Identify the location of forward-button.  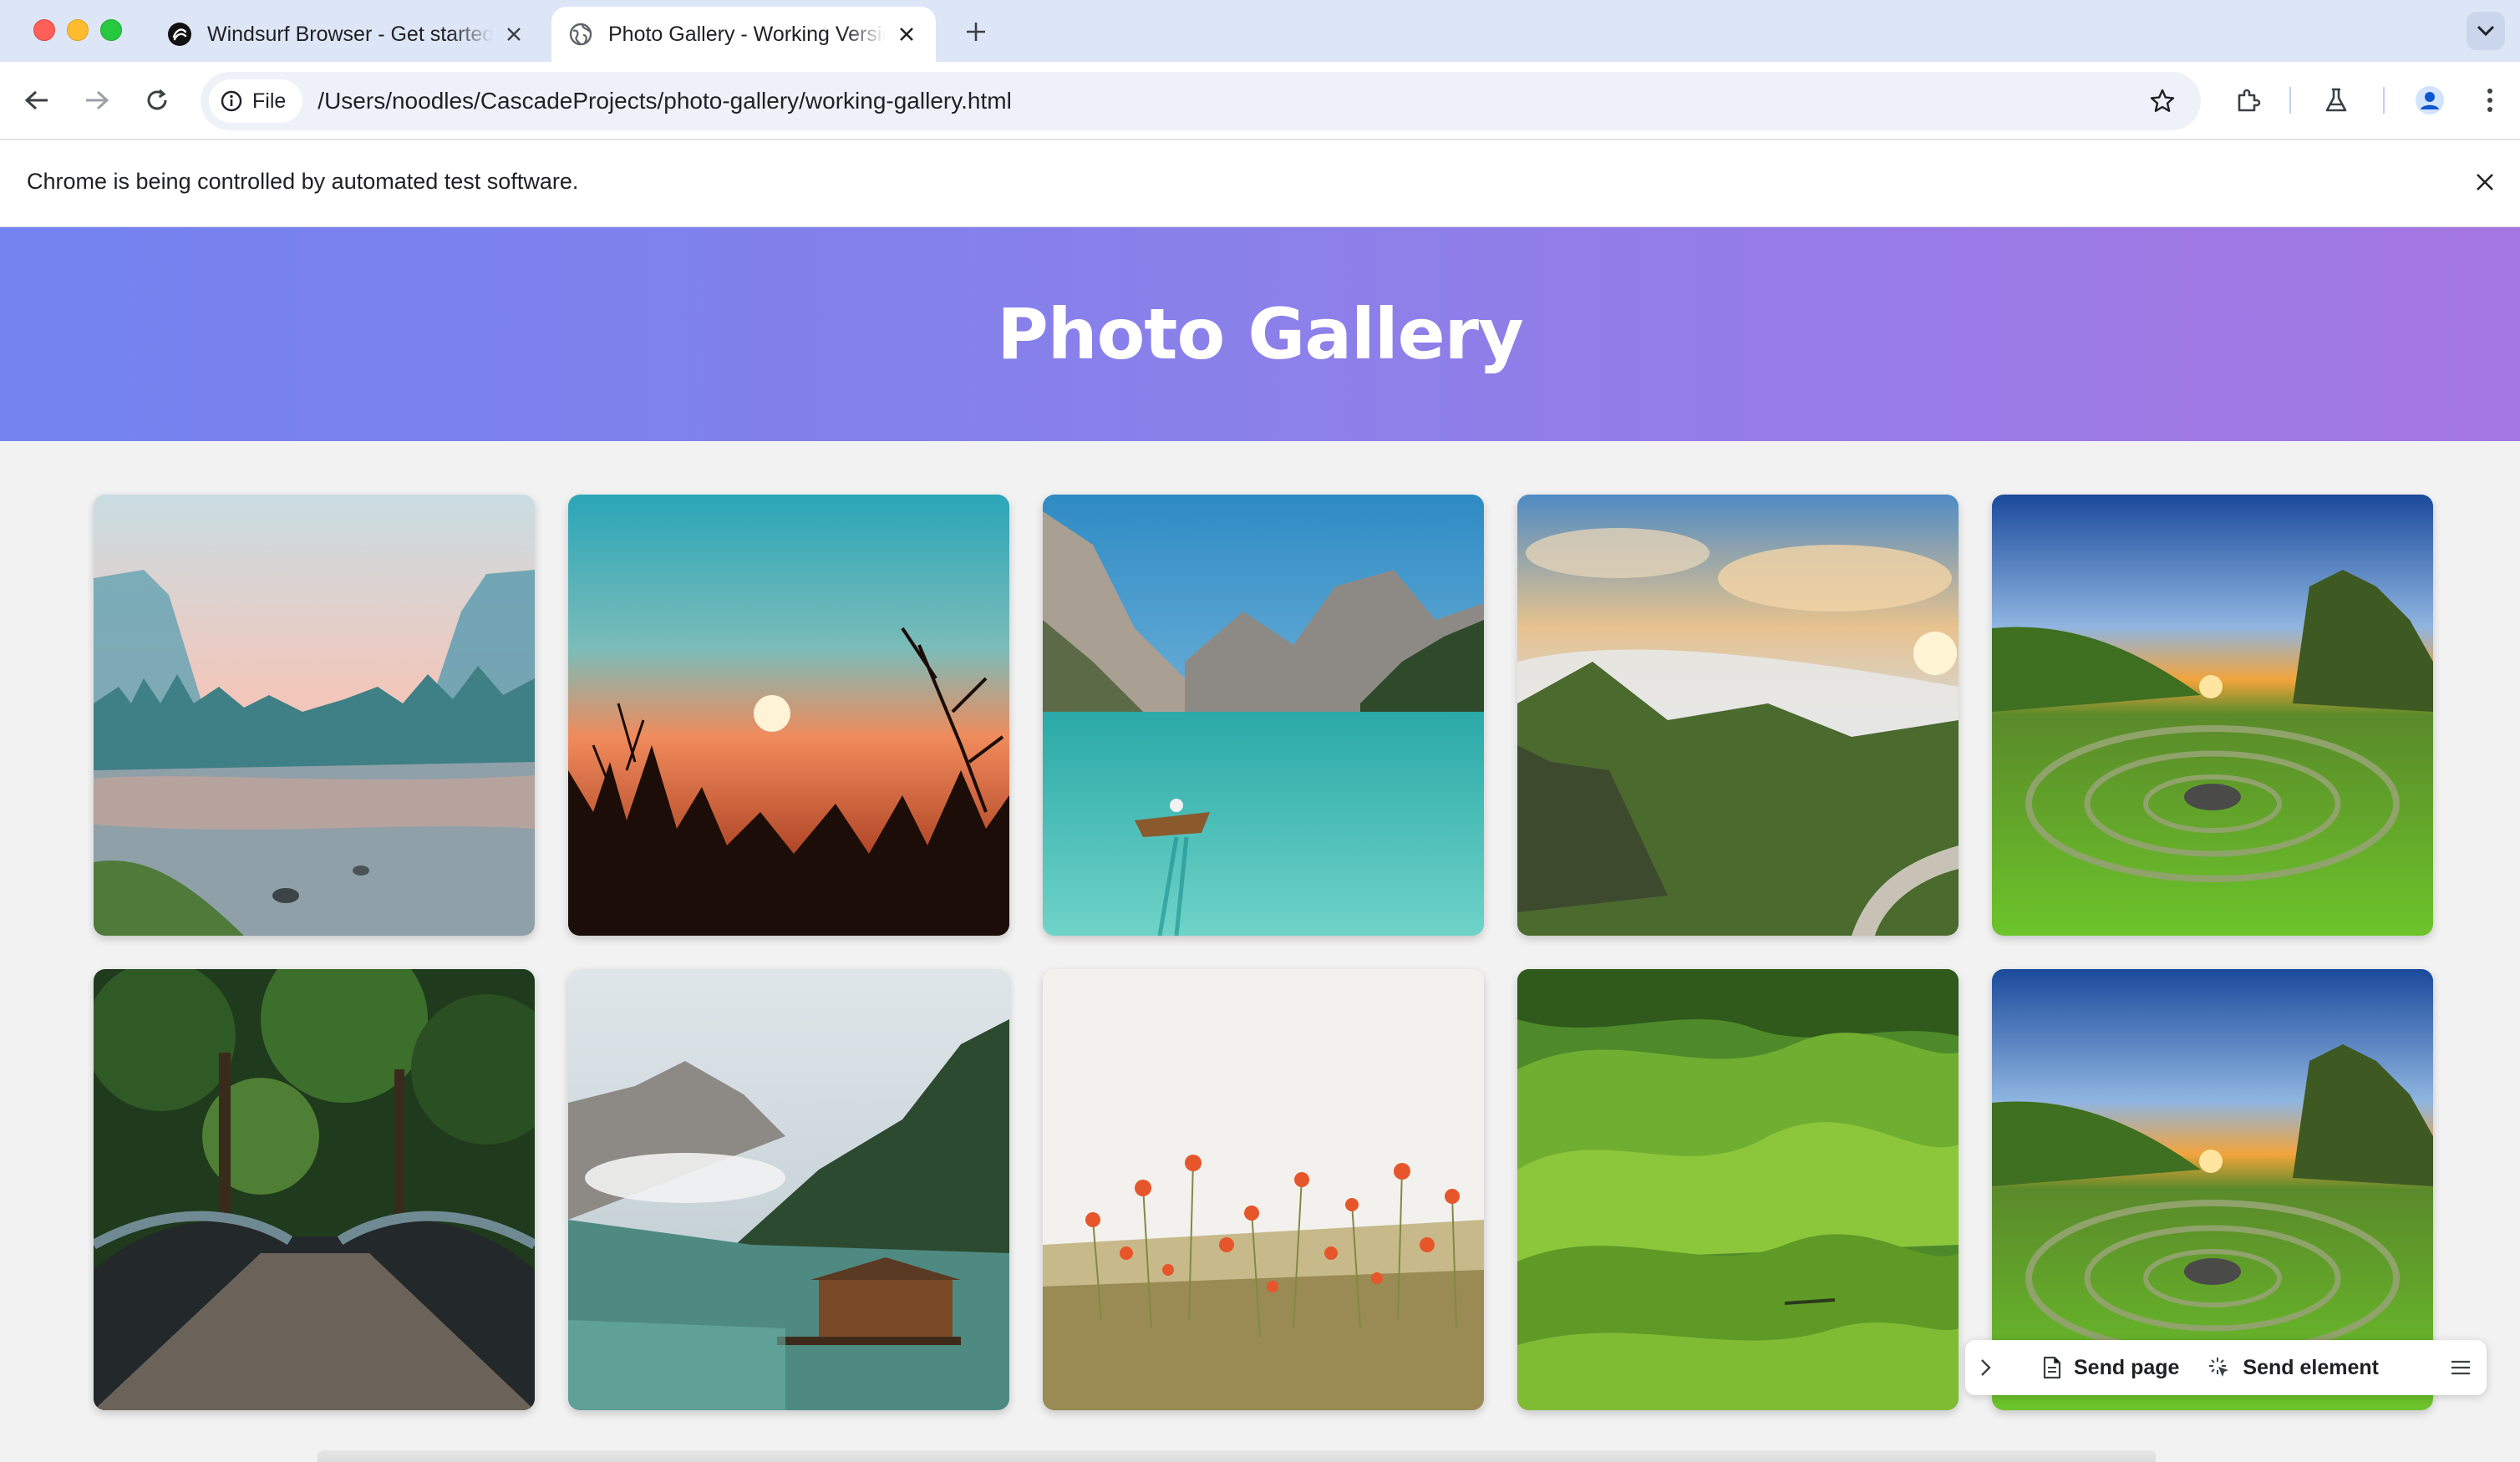
(97, 100).